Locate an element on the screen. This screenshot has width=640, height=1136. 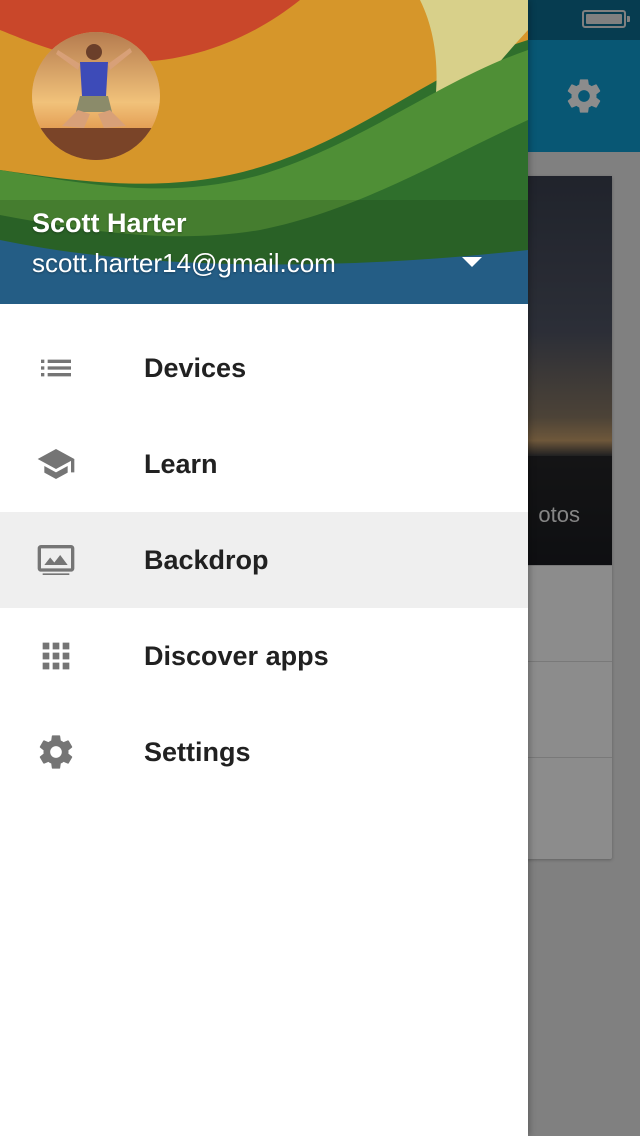
nav-item-label: Settings is located at coordinates (197, 752).